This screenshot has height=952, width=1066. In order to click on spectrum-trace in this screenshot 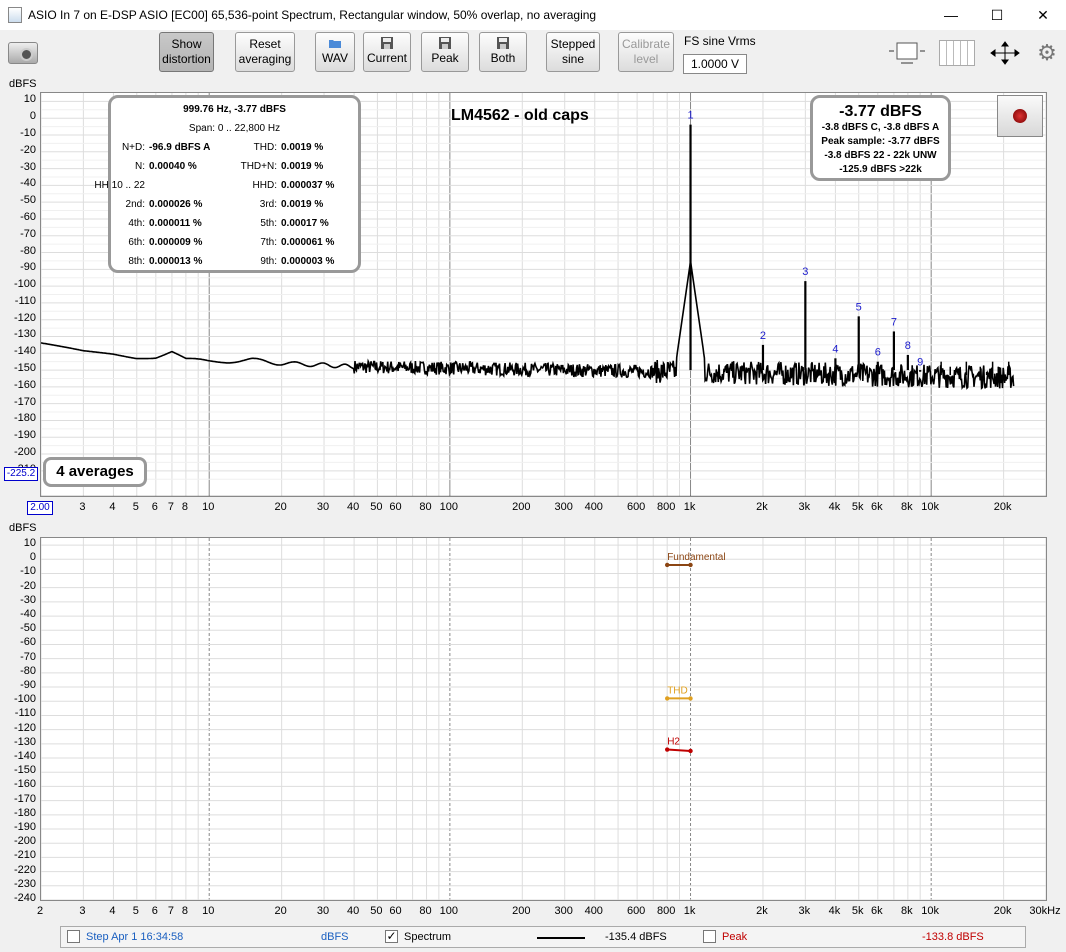, I will do `click(528, 325)`.